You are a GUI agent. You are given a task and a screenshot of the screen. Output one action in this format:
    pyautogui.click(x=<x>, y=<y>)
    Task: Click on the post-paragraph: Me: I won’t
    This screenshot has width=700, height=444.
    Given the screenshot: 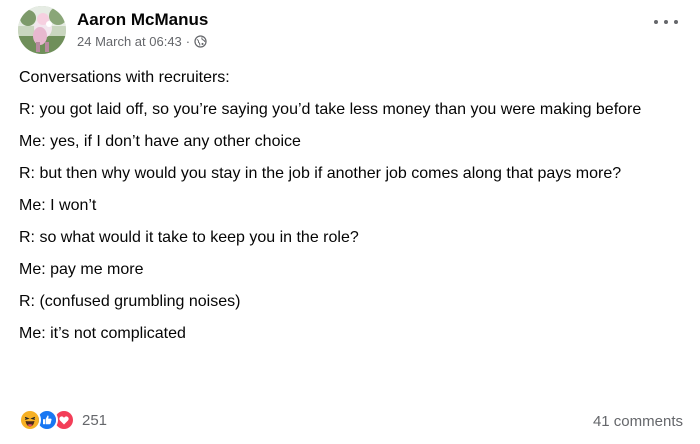 What is the action you would take?
    pyautogui.click(x=58, y=205)
    